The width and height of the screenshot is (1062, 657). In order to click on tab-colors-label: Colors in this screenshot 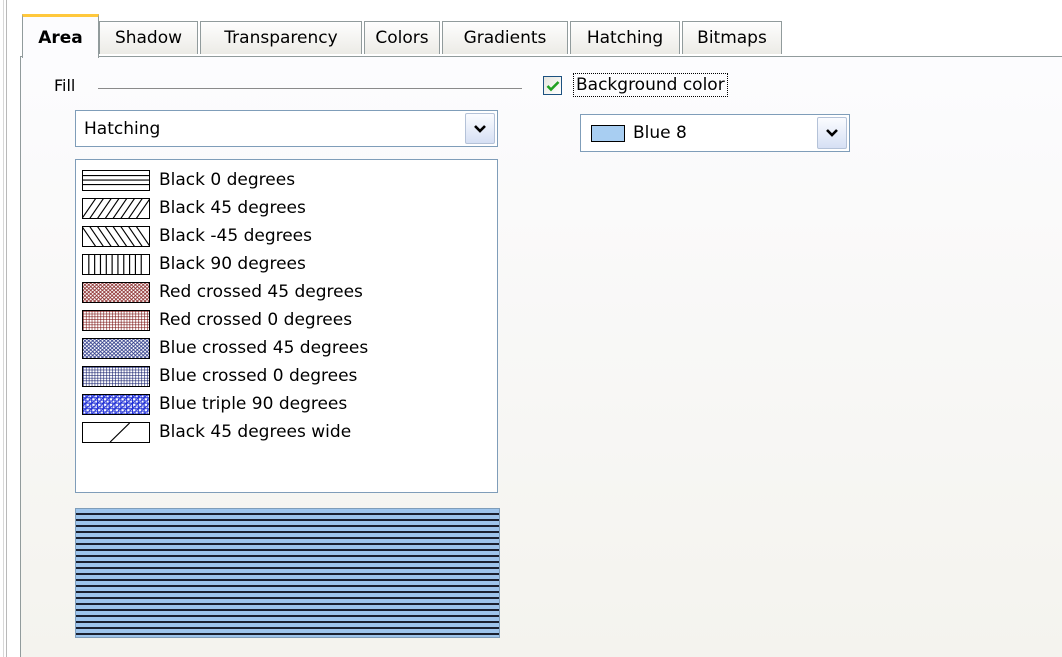, I will do `click(402, 38)`.